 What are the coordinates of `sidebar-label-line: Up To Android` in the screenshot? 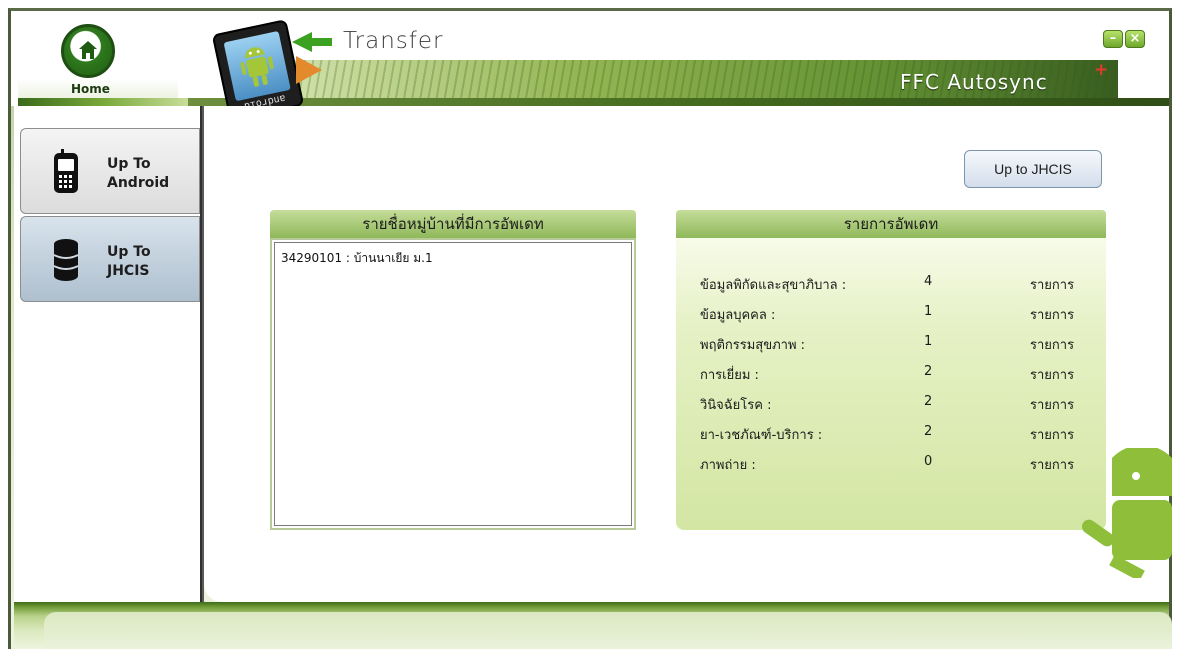 It's located at (138, 173).